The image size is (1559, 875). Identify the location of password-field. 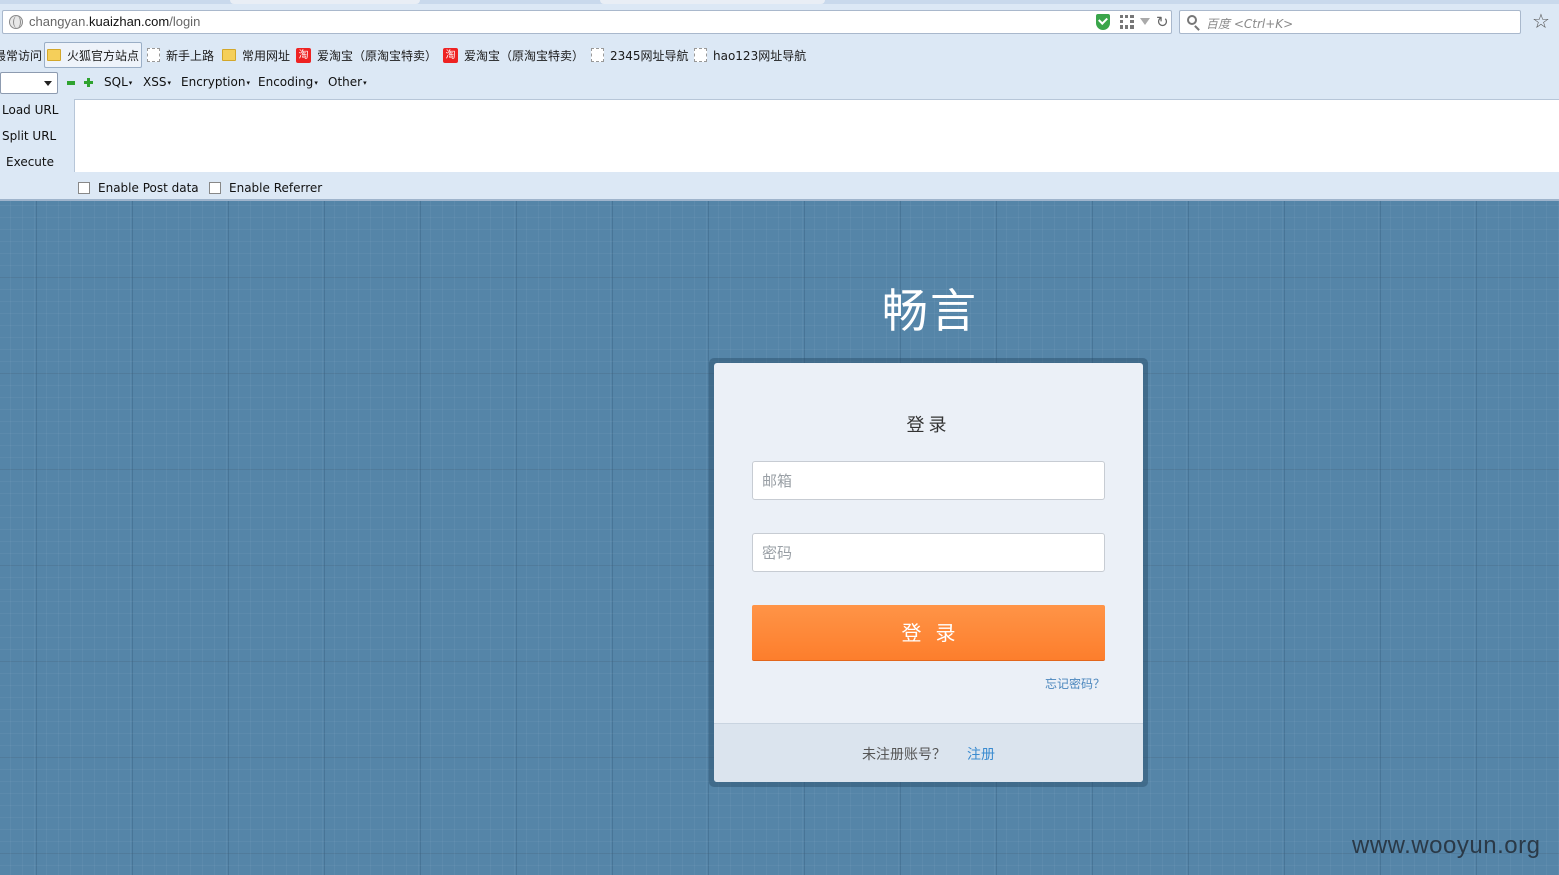
(928, 552).